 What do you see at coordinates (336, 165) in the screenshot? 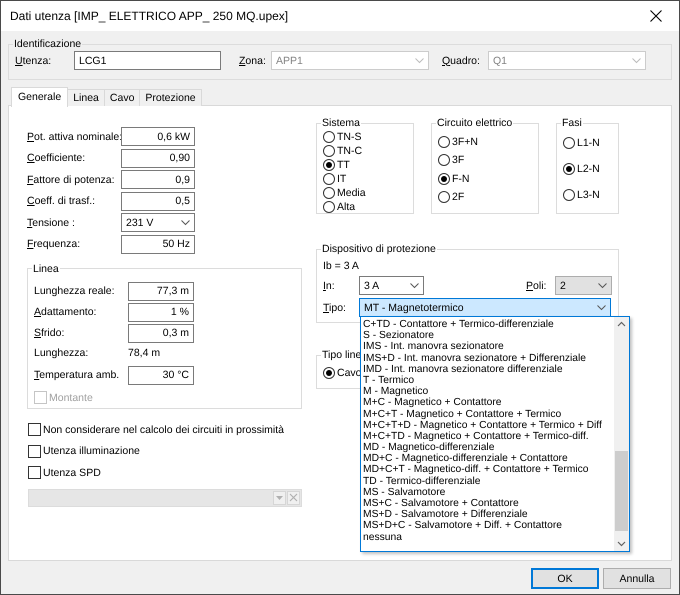
I see `radio-button: TT` at bounding box center [336, 165].